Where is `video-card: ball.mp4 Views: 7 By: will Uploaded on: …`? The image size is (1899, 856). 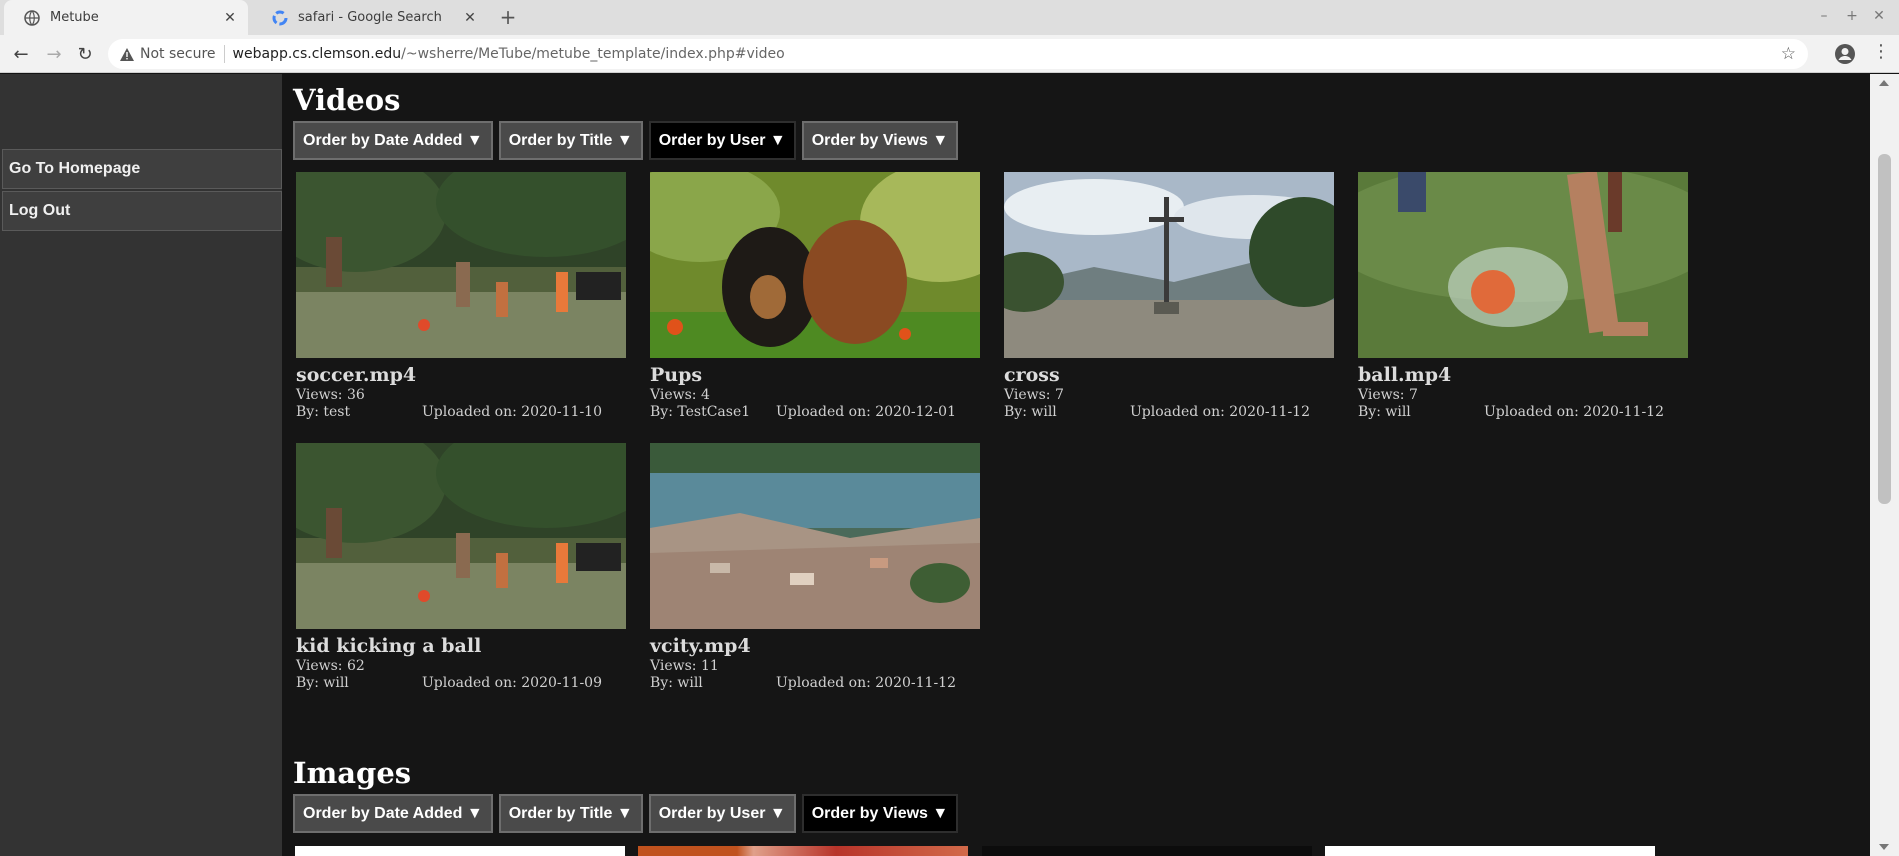
video-card: ball.mp4 Views: 7 By: will Uploaded on: … is located at coordinates (1523, 297).